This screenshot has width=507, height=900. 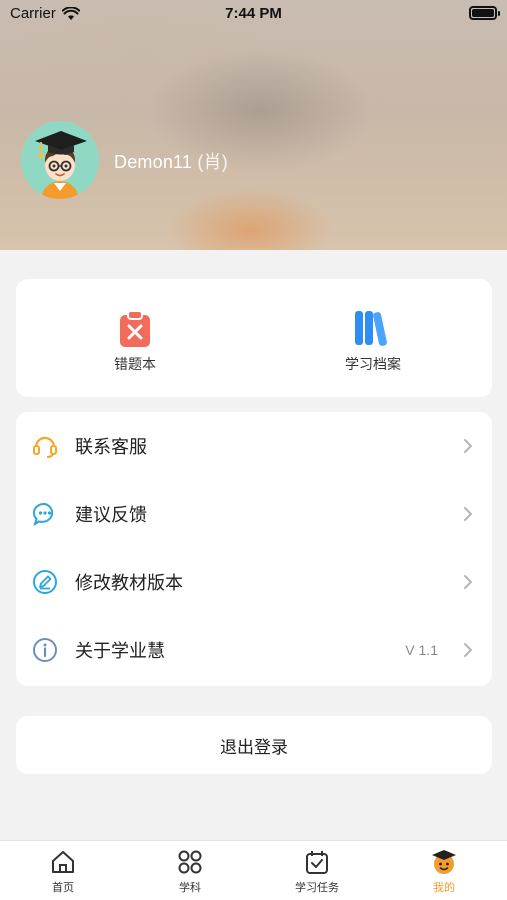 What do you see at coordinates (190, 862) in the screenshot?
I see `grid-icon` at bounding box center [190, 862].